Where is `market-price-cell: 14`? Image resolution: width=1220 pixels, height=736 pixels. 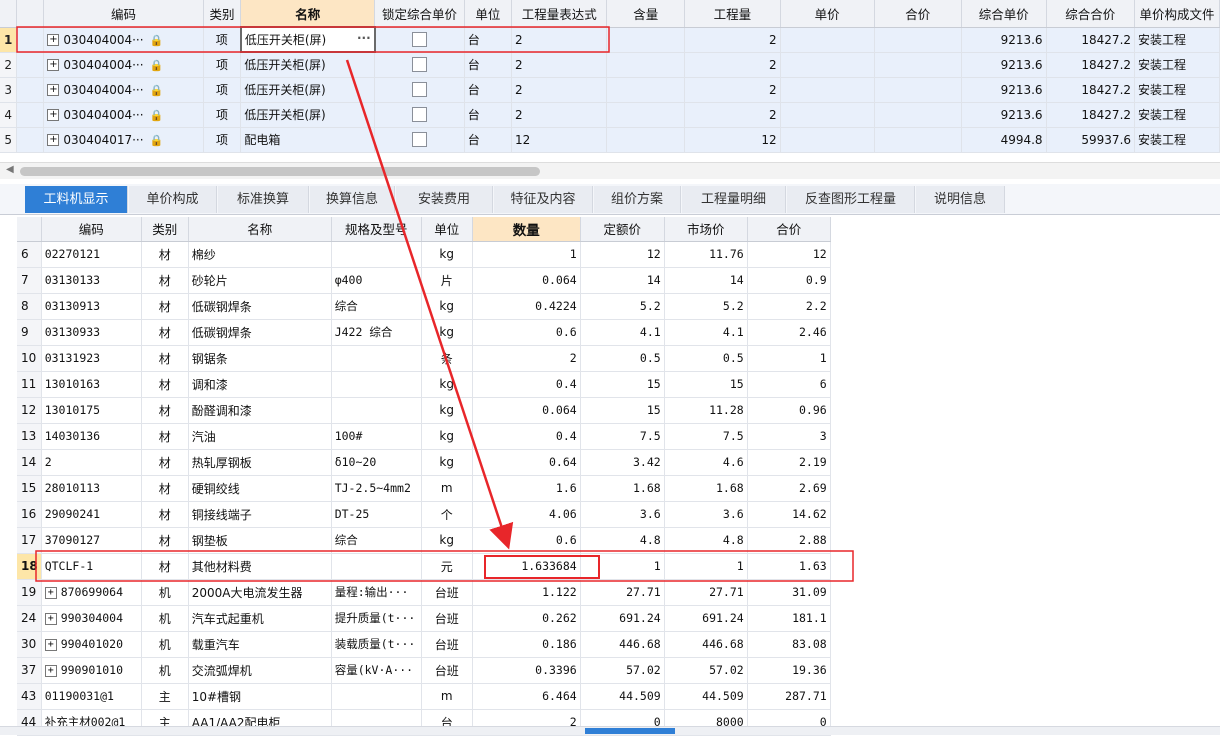
market-price-cell: 14 is located at coordinates (706, 280).